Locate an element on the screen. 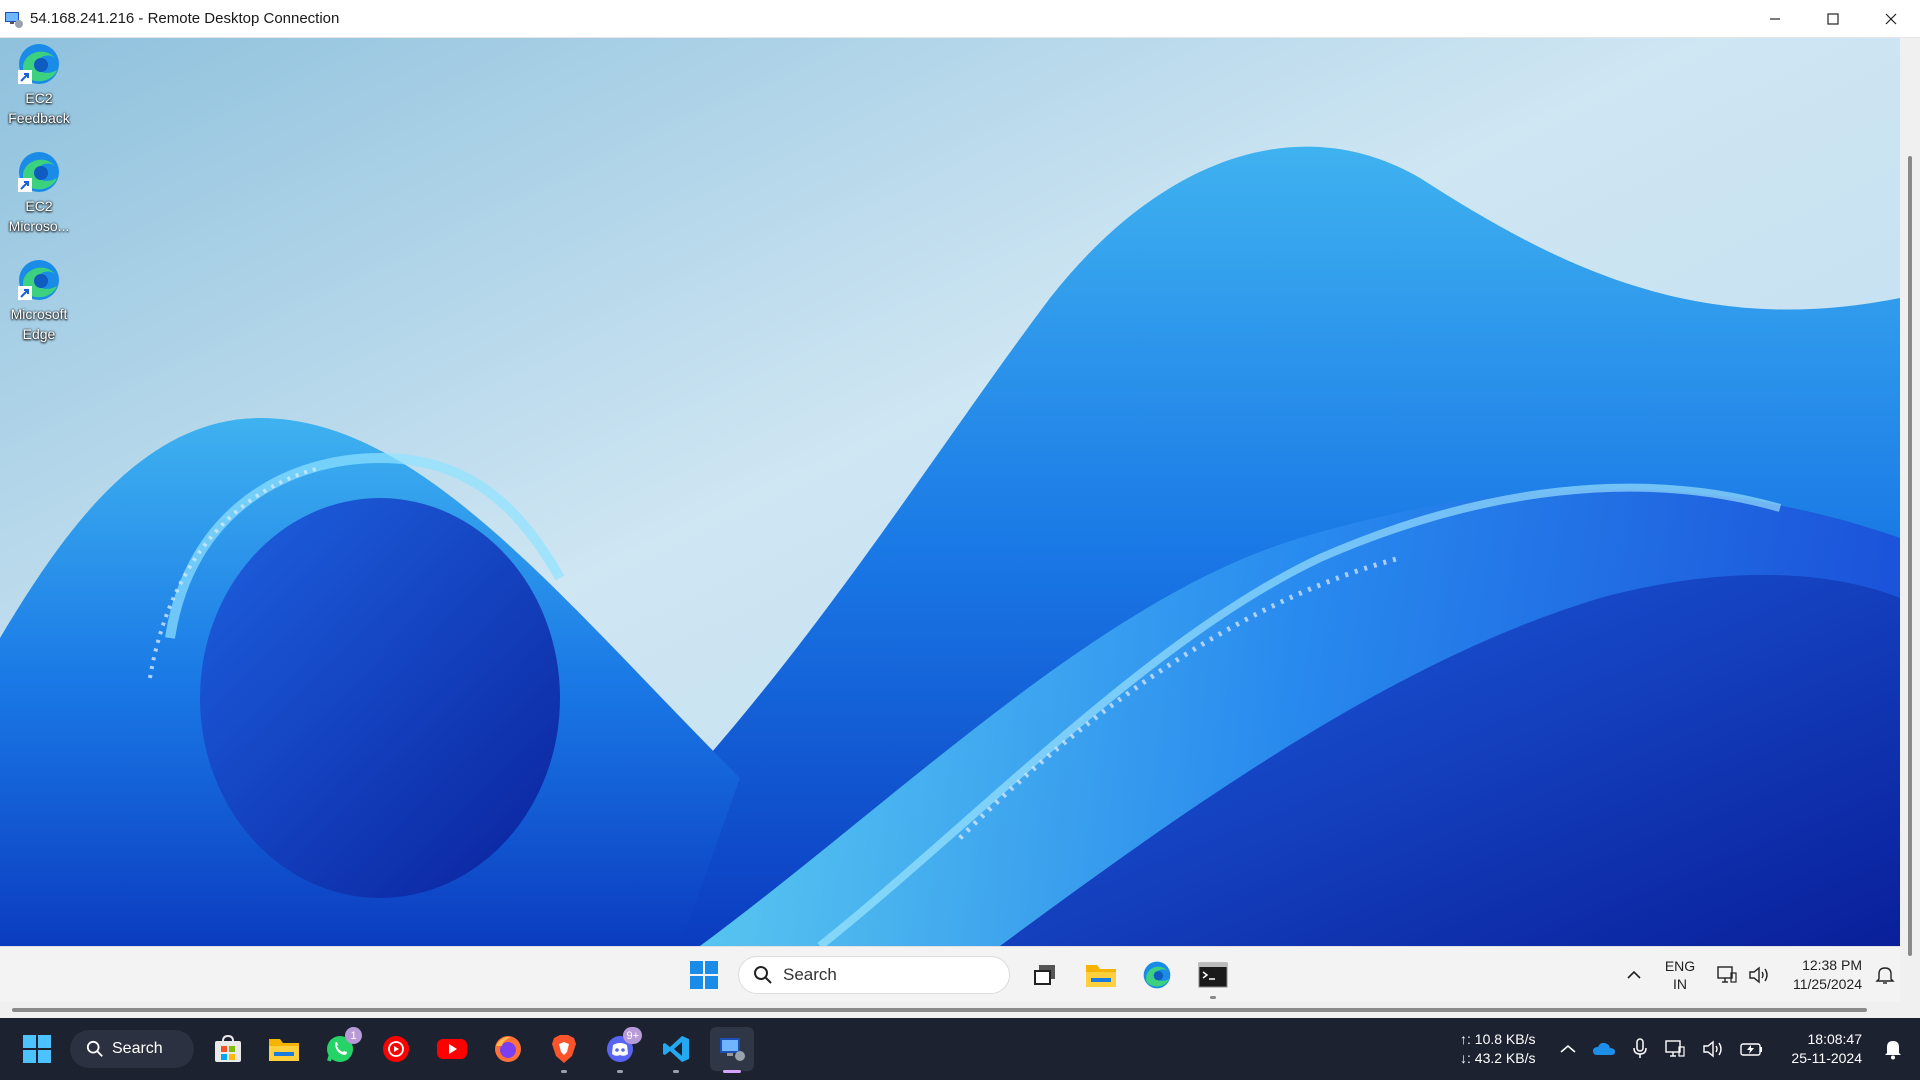  task-view-icon is located at coordinates (1044, 975).